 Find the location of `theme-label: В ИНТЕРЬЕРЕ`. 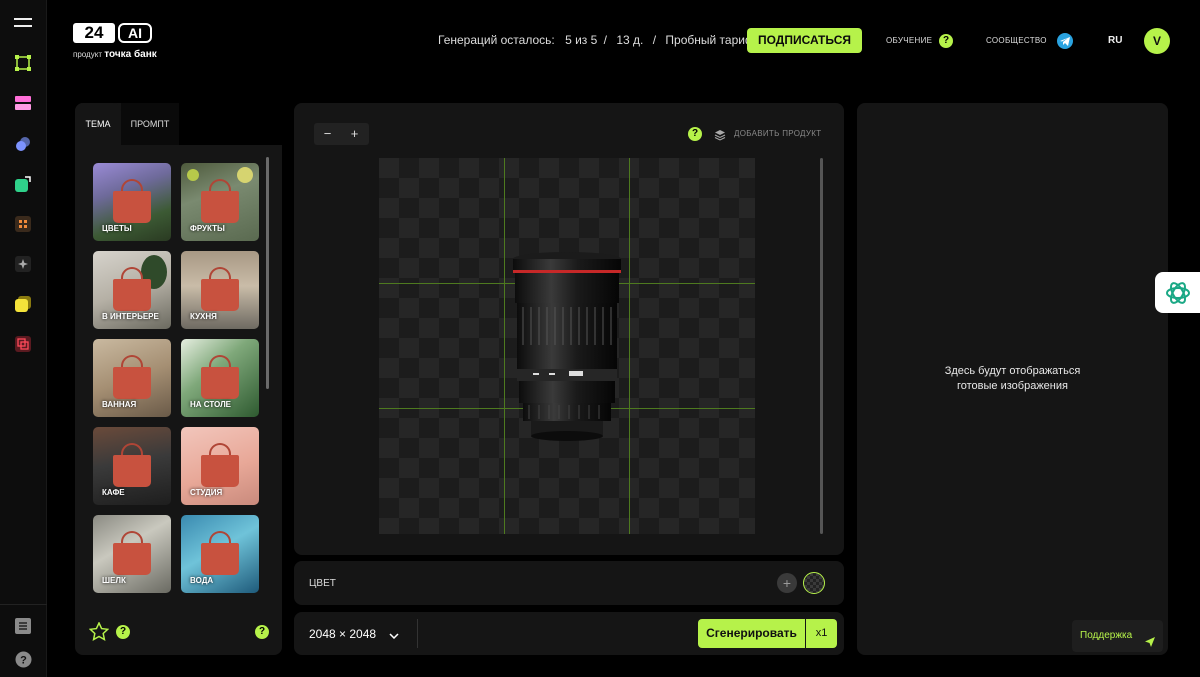

theme-label: В ИНТЕРЬЕРЕ is located at coordinates (130, 316).